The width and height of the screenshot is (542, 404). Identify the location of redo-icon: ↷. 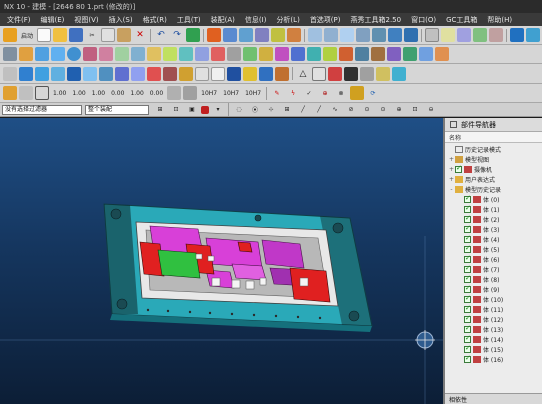
(177, 35).